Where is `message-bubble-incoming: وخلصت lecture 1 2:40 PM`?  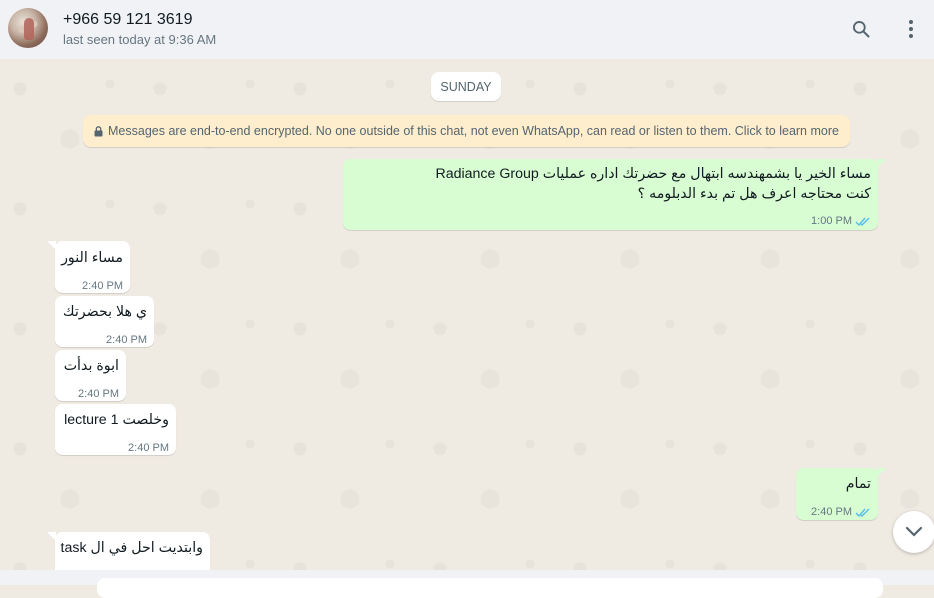 message-bubble-incoming: وخلصت lecture 1 2:40 PM is located at coordinates (115, 429).